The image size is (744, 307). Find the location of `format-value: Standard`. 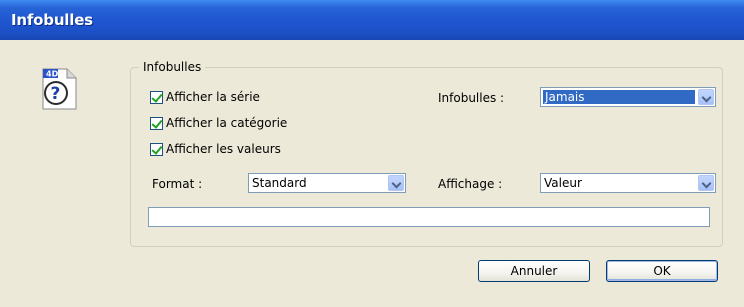

format-value: Standard is located at coordinates (279, 183).